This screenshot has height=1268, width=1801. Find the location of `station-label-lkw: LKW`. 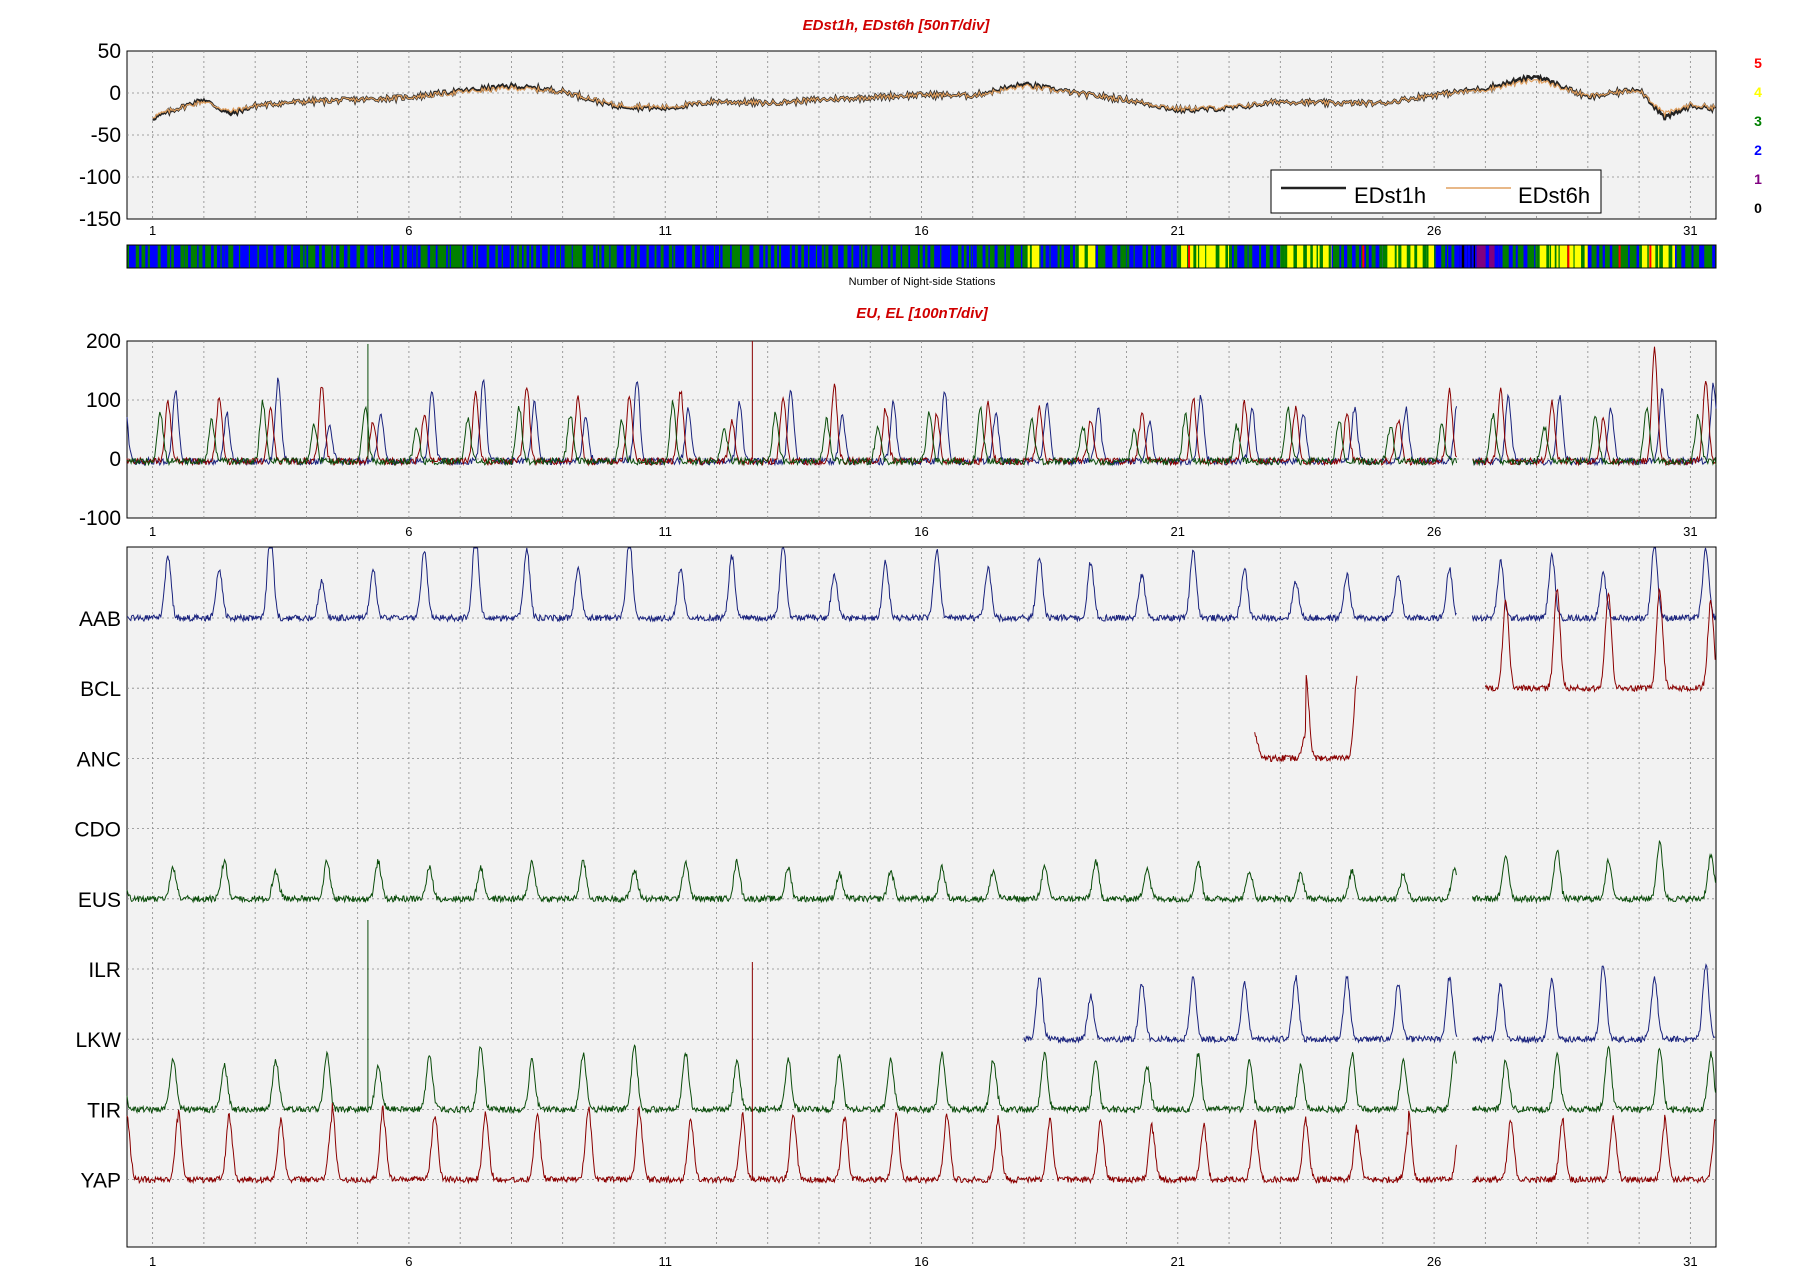

station-label-lkw: LKW is located at coordinates (98, 1040).